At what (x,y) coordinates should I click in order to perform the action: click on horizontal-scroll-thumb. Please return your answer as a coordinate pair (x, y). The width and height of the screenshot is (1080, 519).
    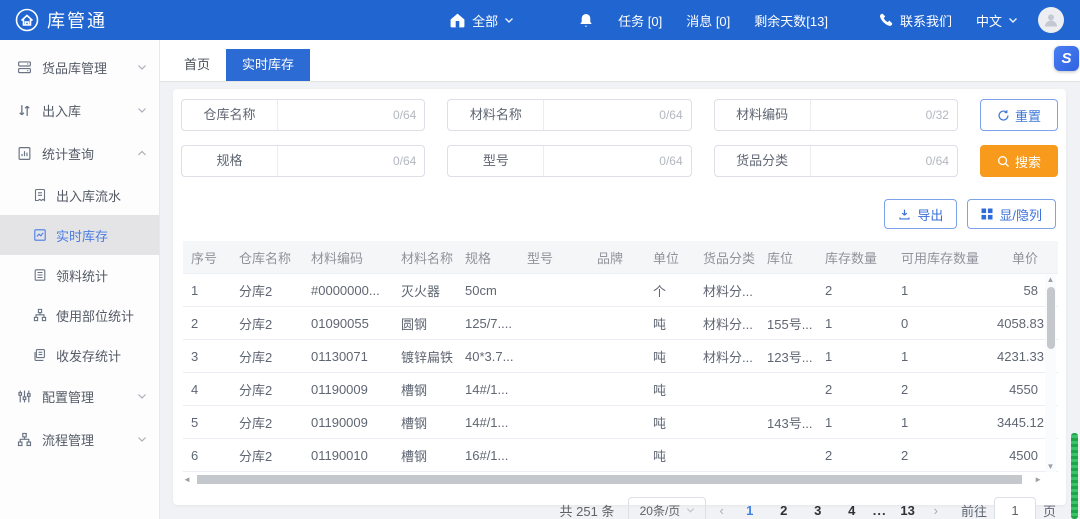
    Looking at the image, I should click on (609, 479).